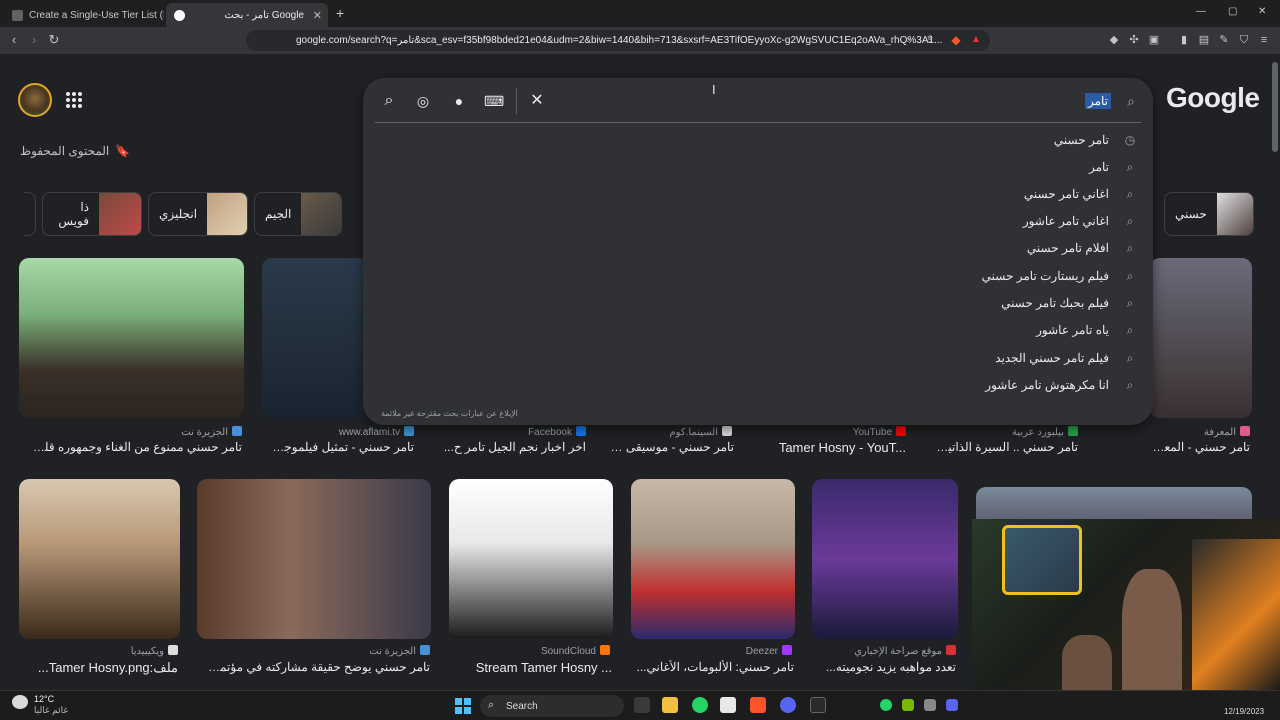 The image size is (1280, 720). What do you see at coordinates (788, 705) in the screenshot?
I see `discord-icon` at bounding box center [788, 705].